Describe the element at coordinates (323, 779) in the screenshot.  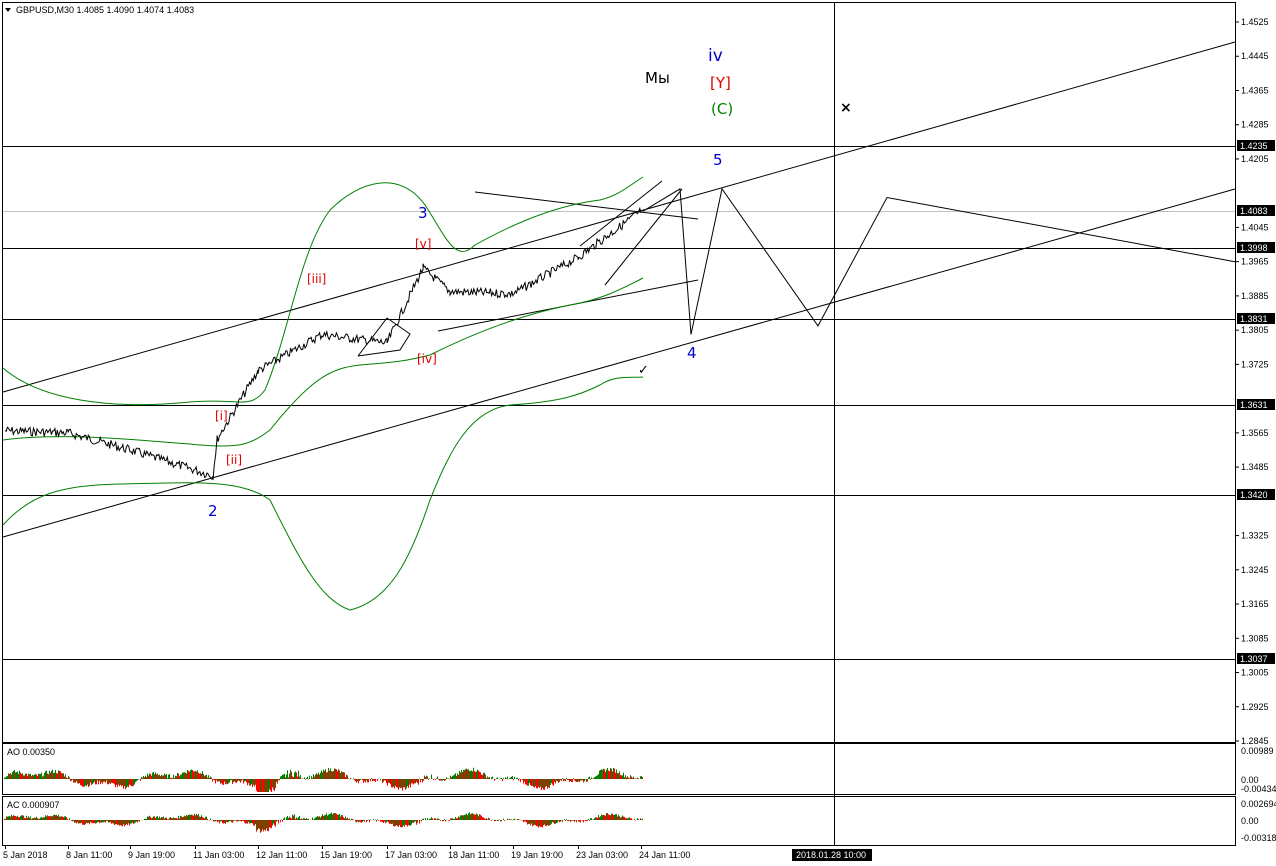
I see `ao-histogram` at that location.